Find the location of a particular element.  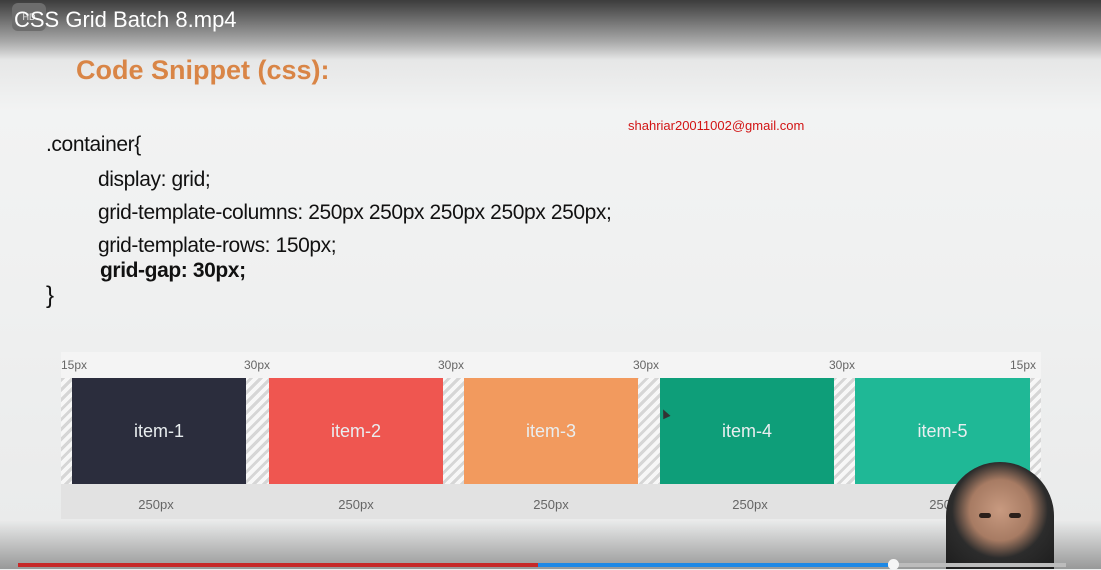

code-line-gap: grid-gap: 30px; is located at coordinates (173, 270).